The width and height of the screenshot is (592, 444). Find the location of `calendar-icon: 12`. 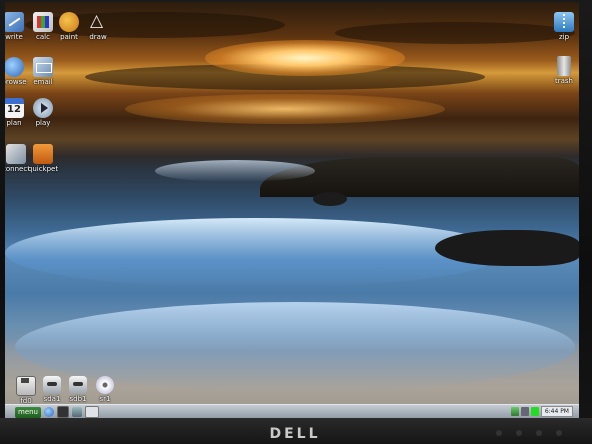

calendar-icon: 12 is located at coordinates (14, 108).